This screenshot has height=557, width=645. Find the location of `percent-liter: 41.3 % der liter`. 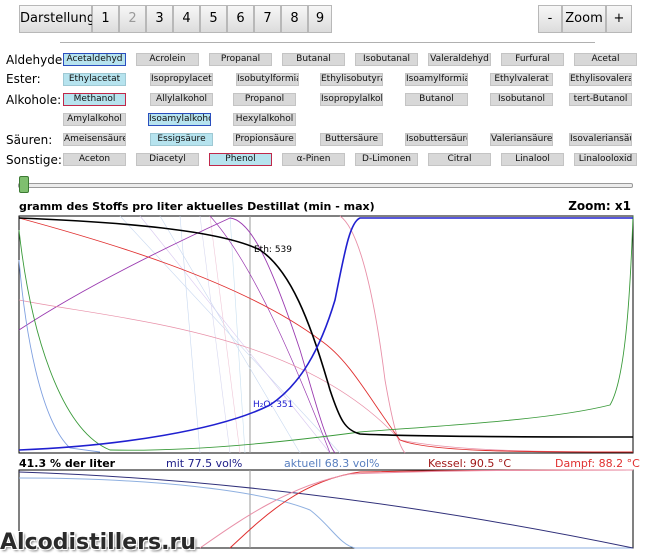

percent-liter: 41.3 % der liter is located at coordinates (67, 463).